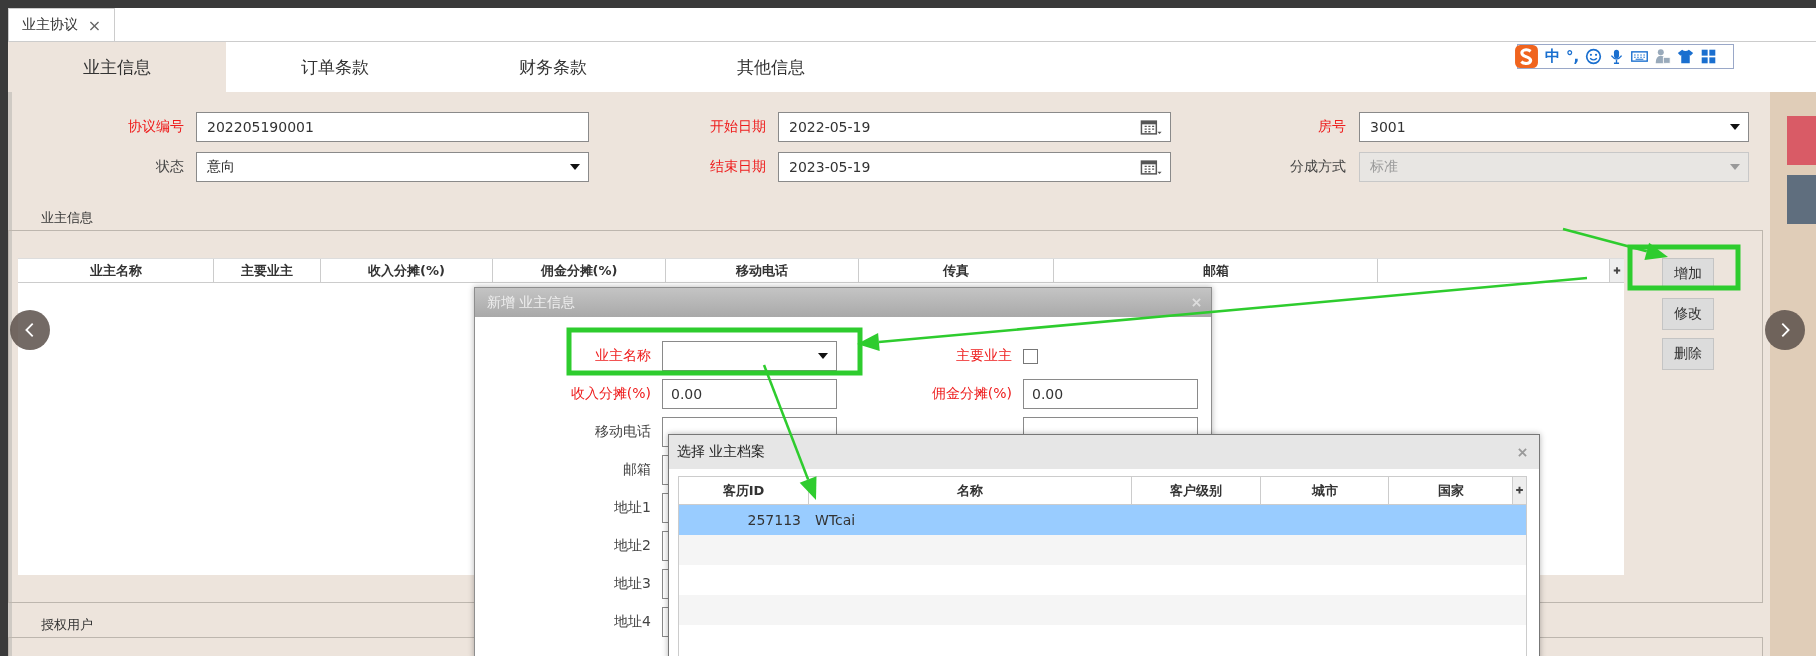 Image resolution: width=1816 pixels, height=656 pixels. I want to click on select-field: 3001, so click(1554, 127).